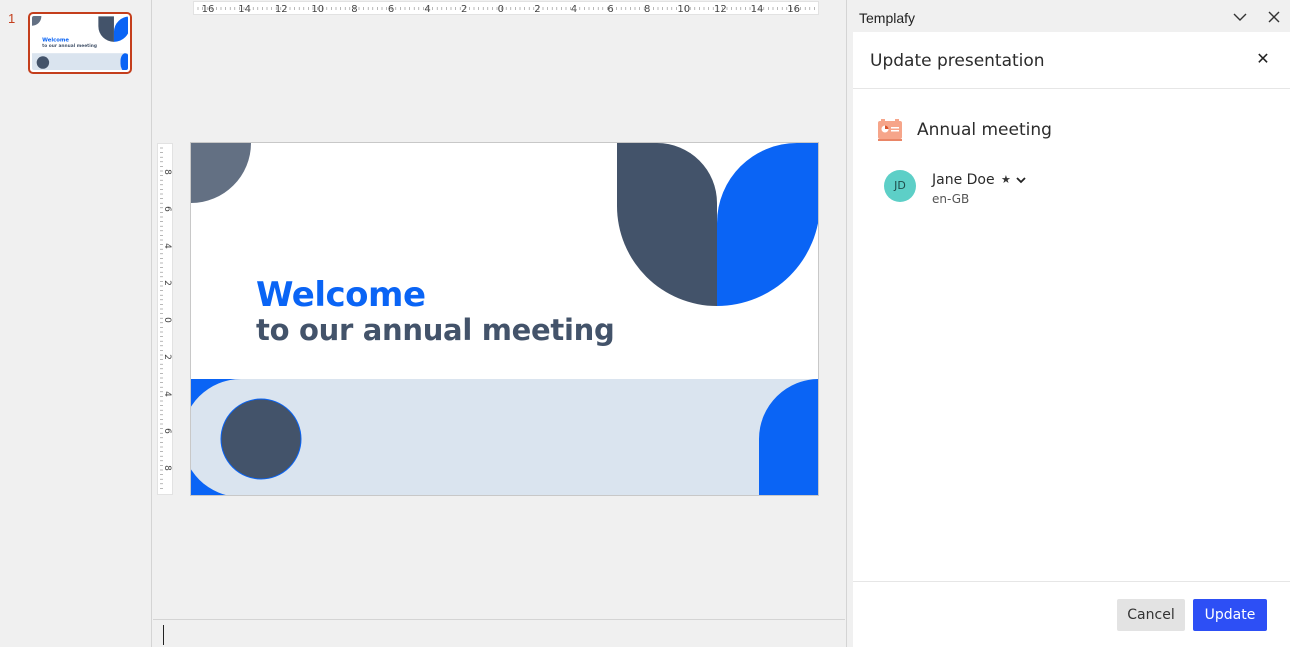 This screenshot has height=647, width=1290. What do you see at coordinates (221, 173) in the screenshot?
I see `top-left-quarter-circle` at bounding box center [221, 173].